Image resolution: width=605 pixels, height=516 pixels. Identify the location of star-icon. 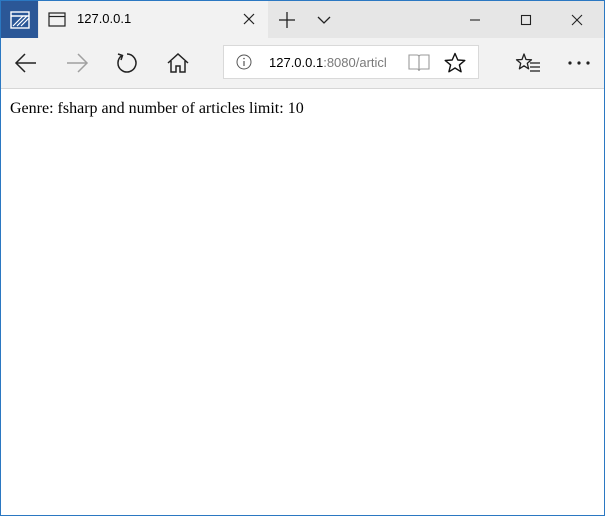
(455, 65).